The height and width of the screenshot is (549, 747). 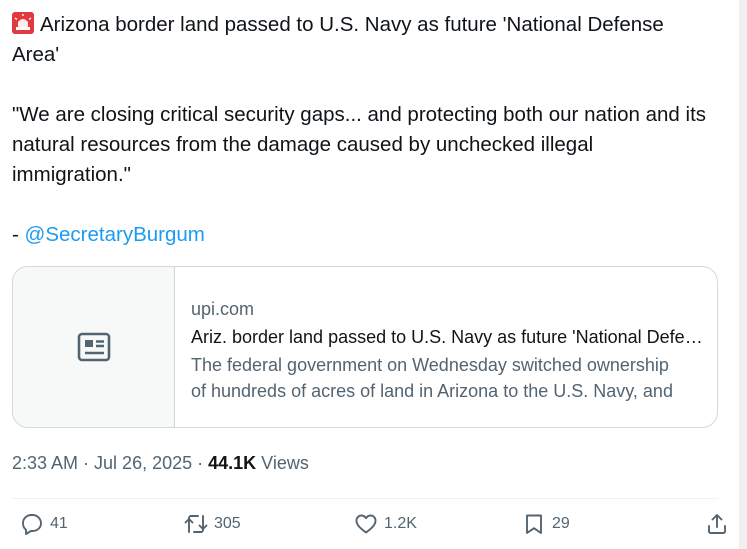 I want to click on tweet-meta: 2:33 AM · Jul 26, 2025 · 44.1K Views, so click(x=160, y=463).